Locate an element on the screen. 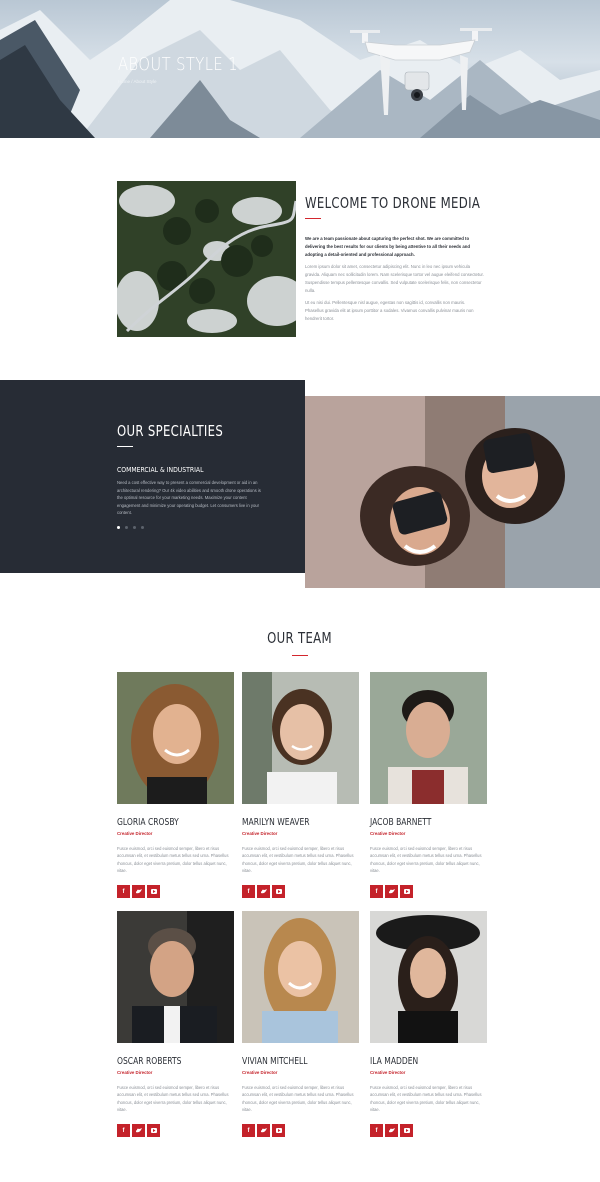 The height and width of the screenshot is (1182, 600). team-title-text: OUR TEAM is located at coordinates (300, 638).